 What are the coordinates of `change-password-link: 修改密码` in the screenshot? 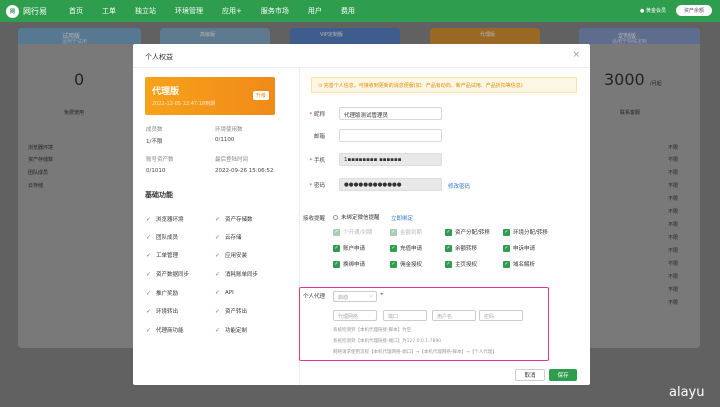 It's located at (459, 186).